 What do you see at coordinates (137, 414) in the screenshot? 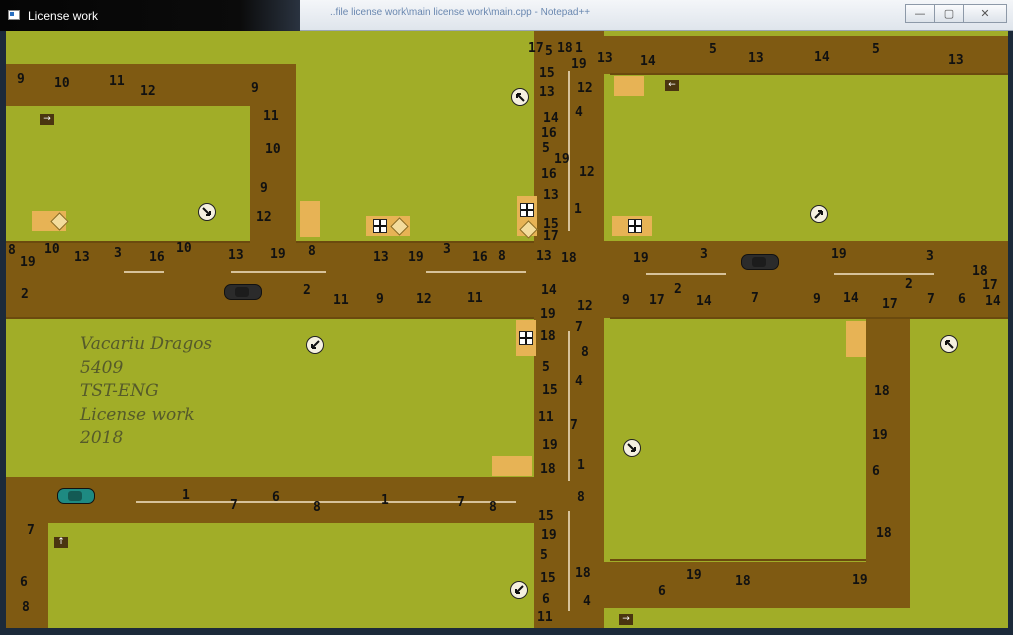
I see `info-project: License work` at bounding box center [137, 414].